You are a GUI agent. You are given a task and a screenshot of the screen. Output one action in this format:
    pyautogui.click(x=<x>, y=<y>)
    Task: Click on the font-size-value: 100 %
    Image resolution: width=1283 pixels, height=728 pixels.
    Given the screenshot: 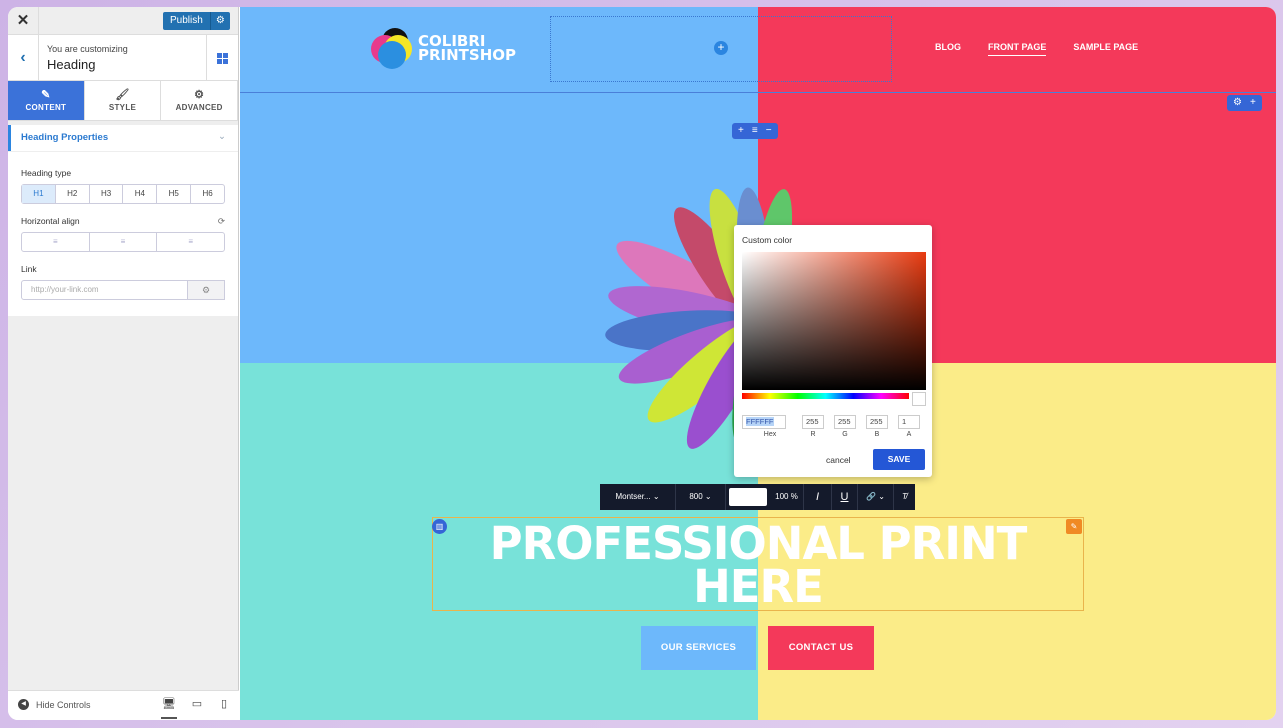 What is the action you would take?
    pyautogui.click(x=787, y=497)
    